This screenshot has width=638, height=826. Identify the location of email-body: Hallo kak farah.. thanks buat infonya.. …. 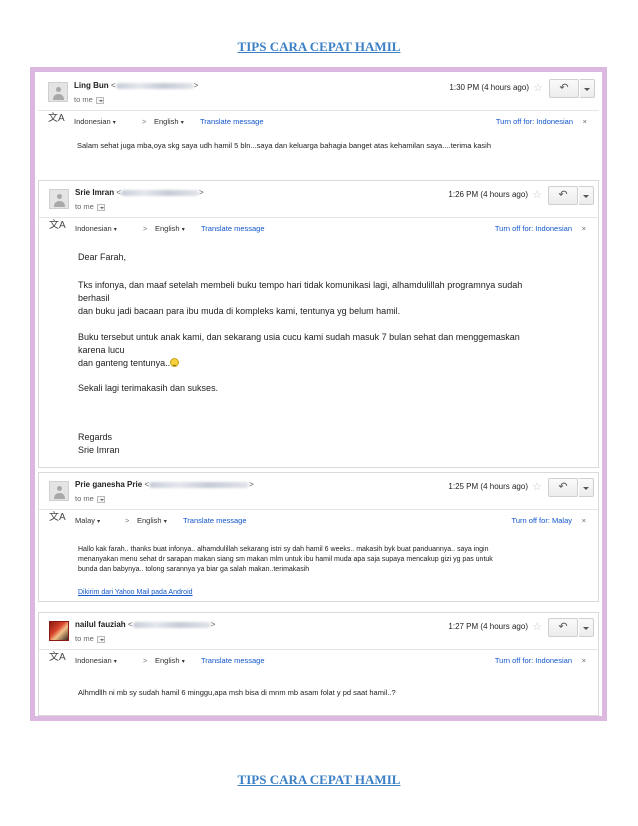
(285, 559).